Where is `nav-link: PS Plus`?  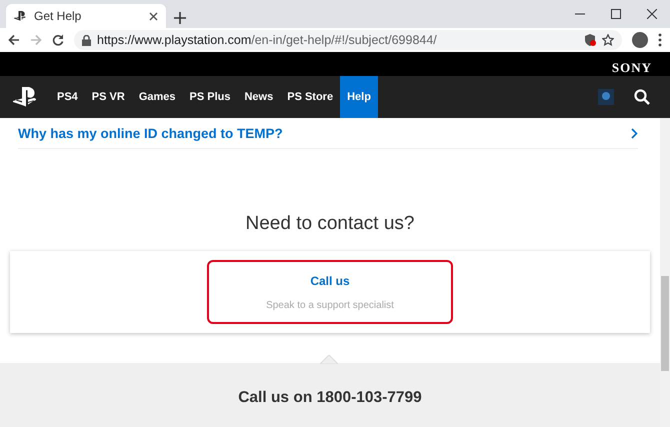
nav-link: PS Plus is located at coordinates (210, 97).